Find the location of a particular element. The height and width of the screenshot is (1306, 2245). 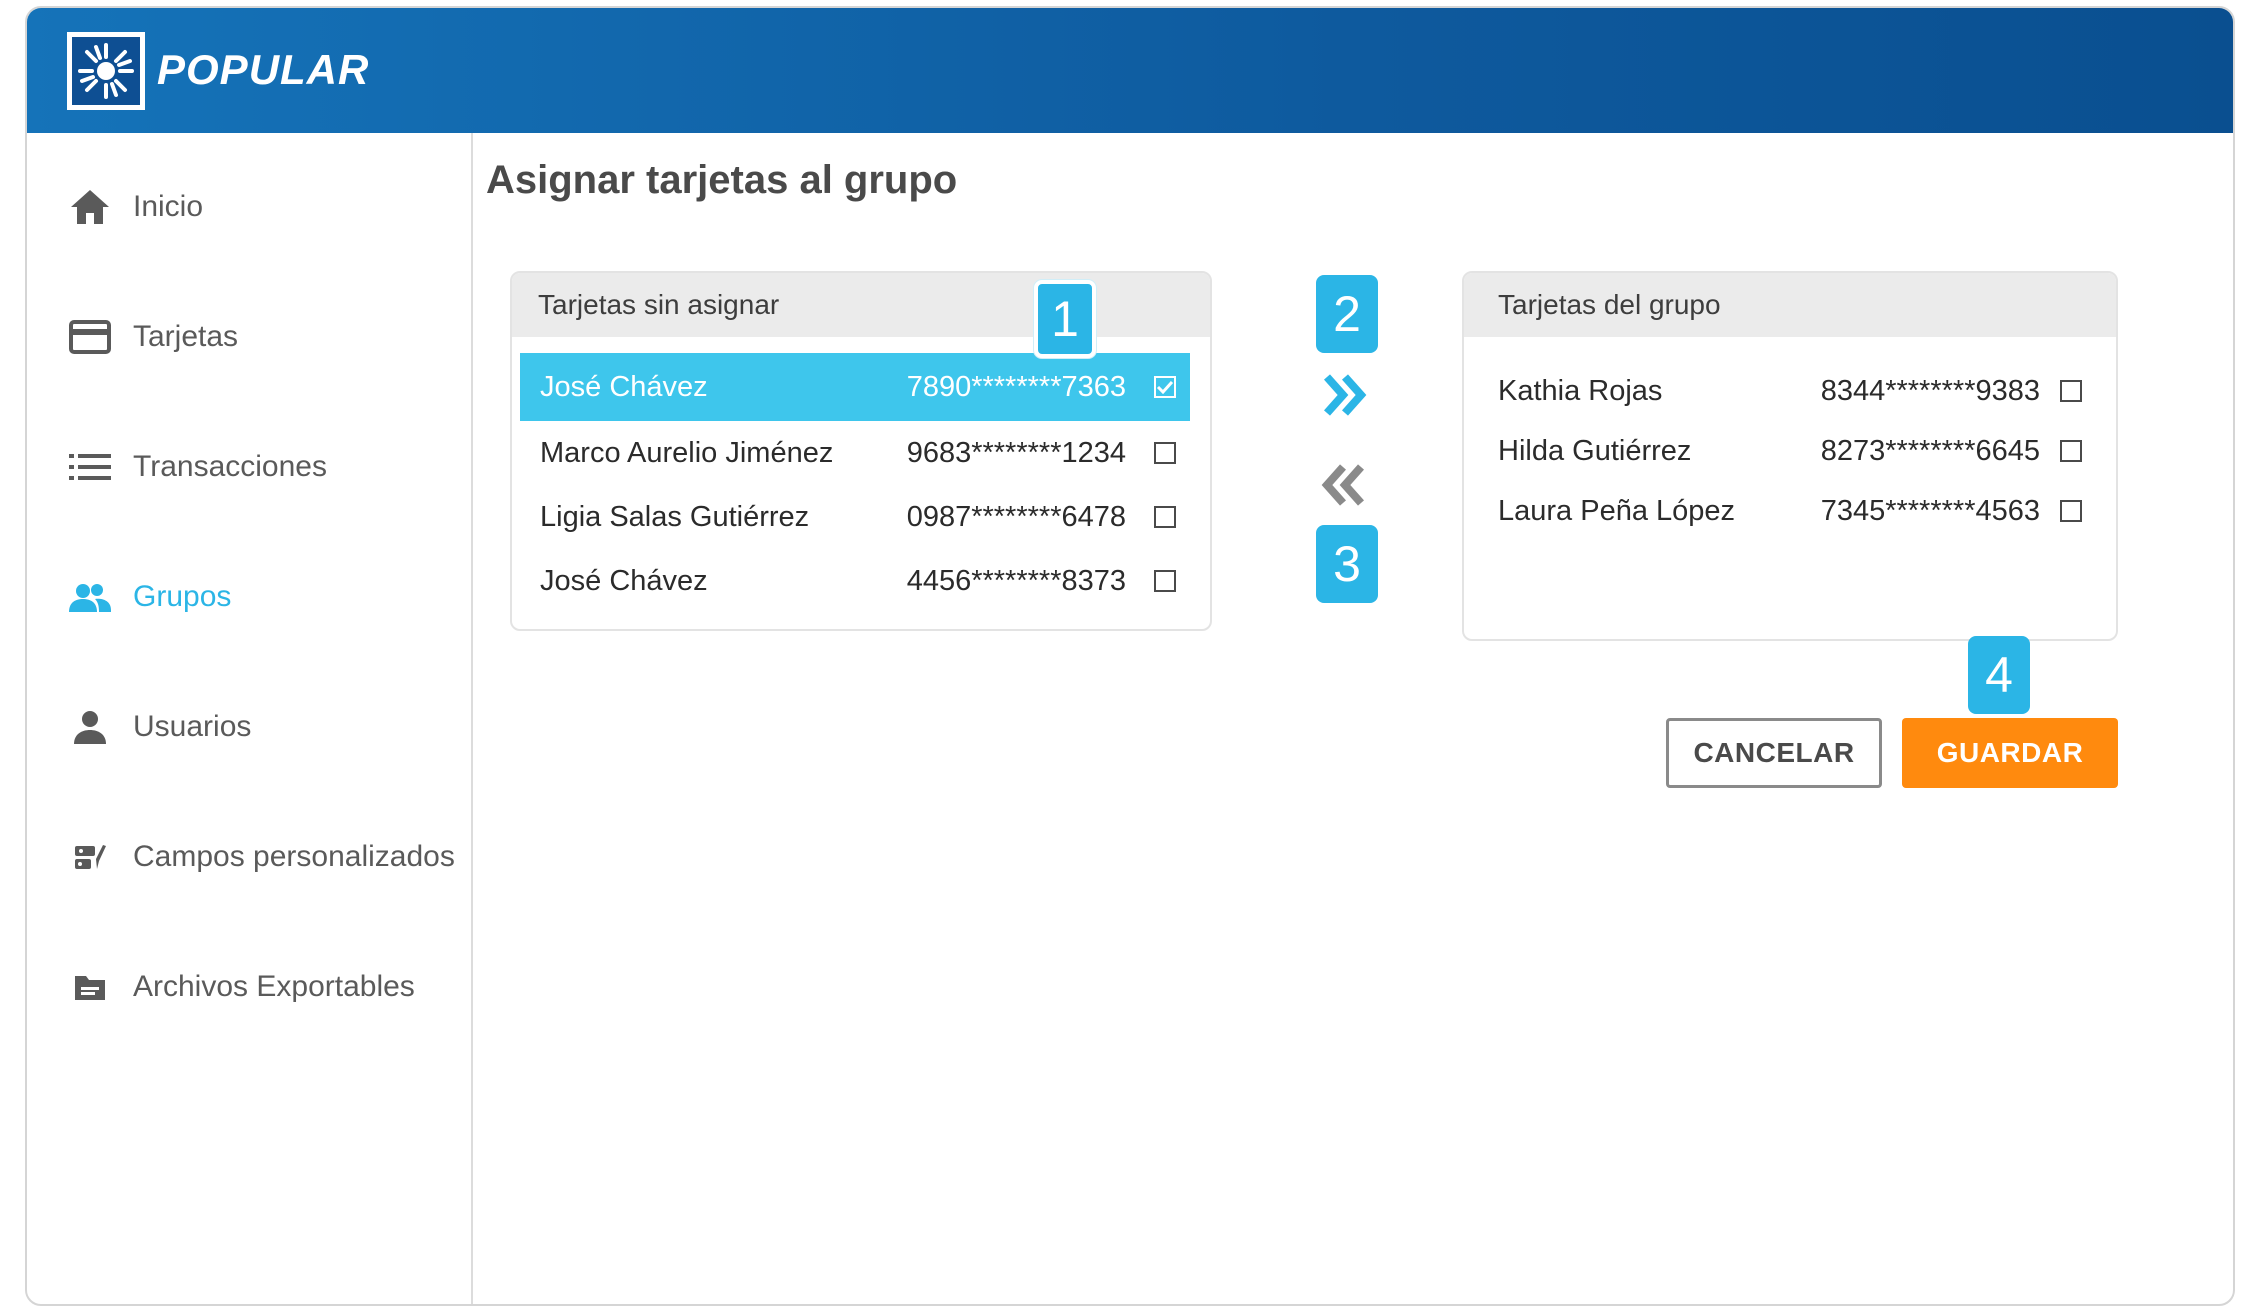

step-badge-2: 2 is located at coordinates (1347, 314).